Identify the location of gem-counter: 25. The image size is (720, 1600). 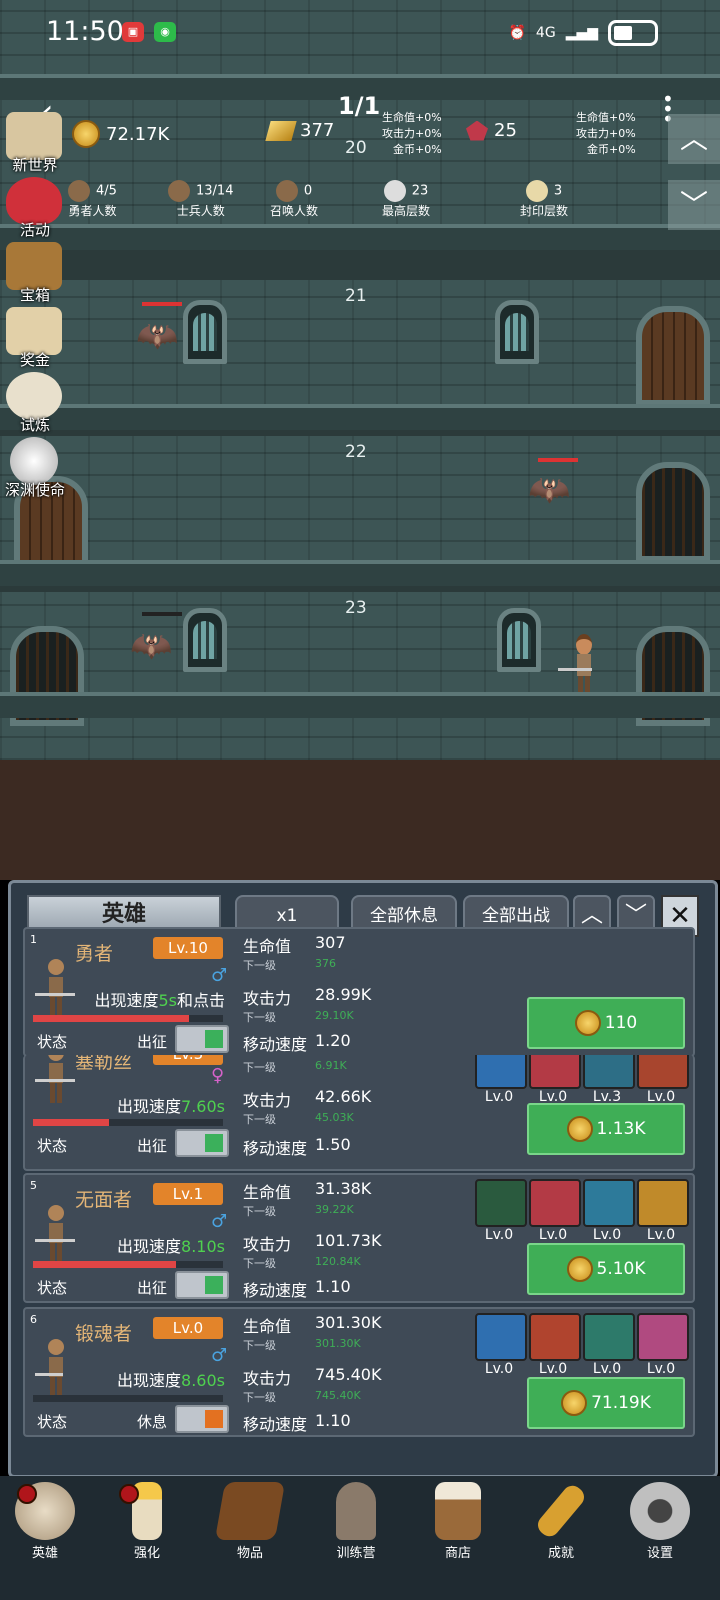
(491, 130).